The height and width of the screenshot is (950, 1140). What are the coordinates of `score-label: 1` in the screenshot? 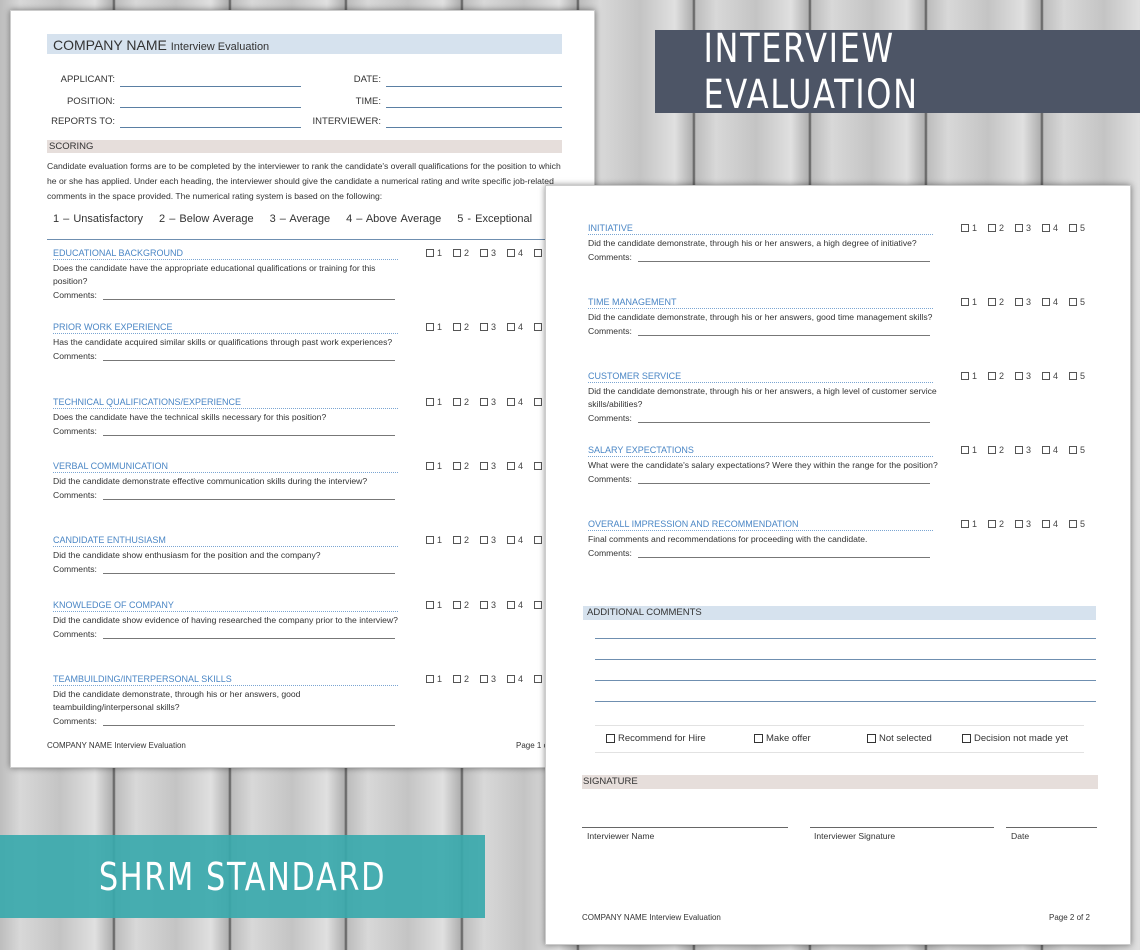 It's located at (975, 302).